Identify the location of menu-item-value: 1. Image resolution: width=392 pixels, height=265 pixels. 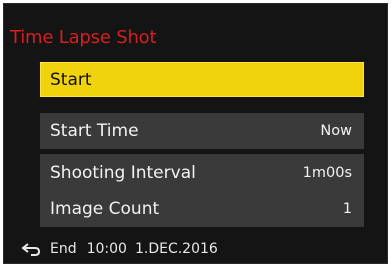
(347, 208).